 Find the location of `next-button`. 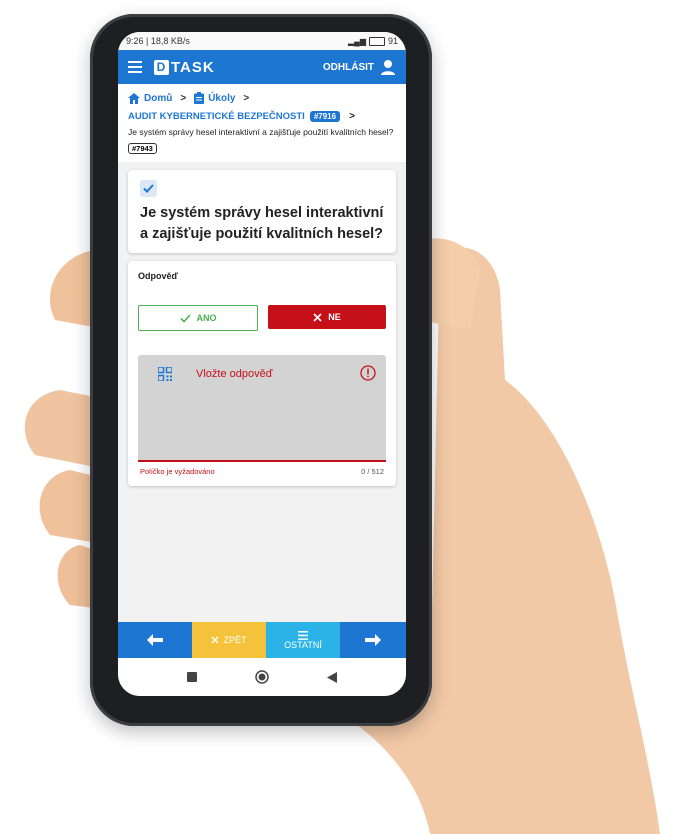

next-button is located at coordinates (373, 640).